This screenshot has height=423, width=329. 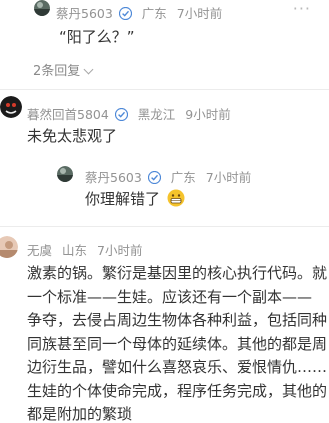 What do you see at coordinates (88, 69) in the screenshot?
I see `chevron-down-icon` at bounding box center [88, 69].